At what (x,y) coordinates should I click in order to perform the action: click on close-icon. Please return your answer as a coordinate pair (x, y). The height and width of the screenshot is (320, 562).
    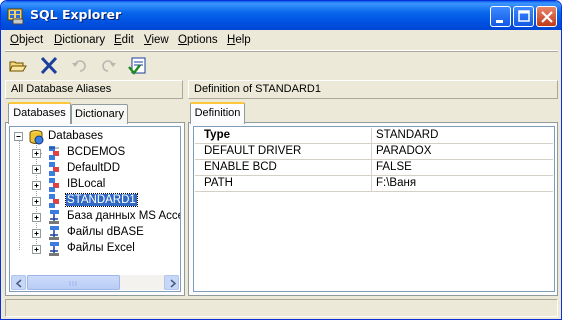
    Looking at the image, I should click on (547, 17).